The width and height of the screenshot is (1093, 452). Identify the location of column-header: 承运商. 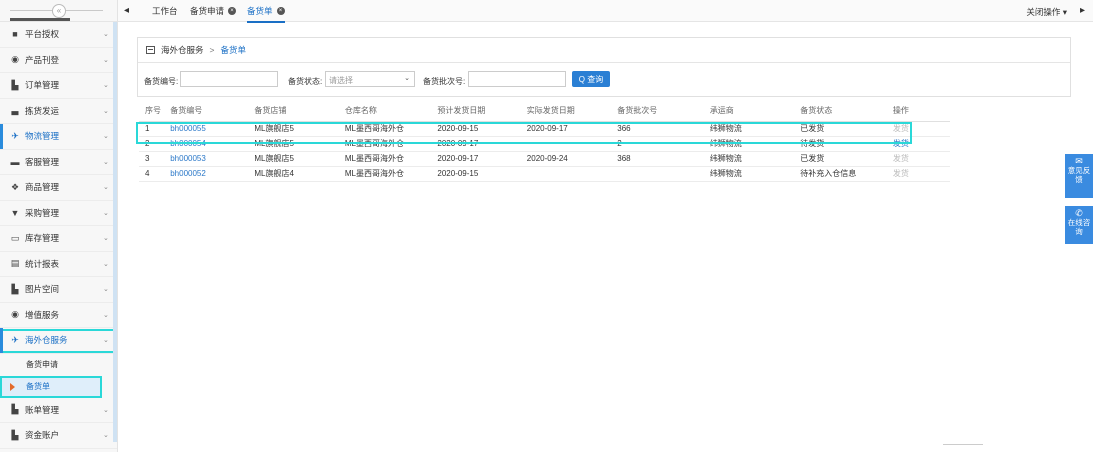
(749, 111).